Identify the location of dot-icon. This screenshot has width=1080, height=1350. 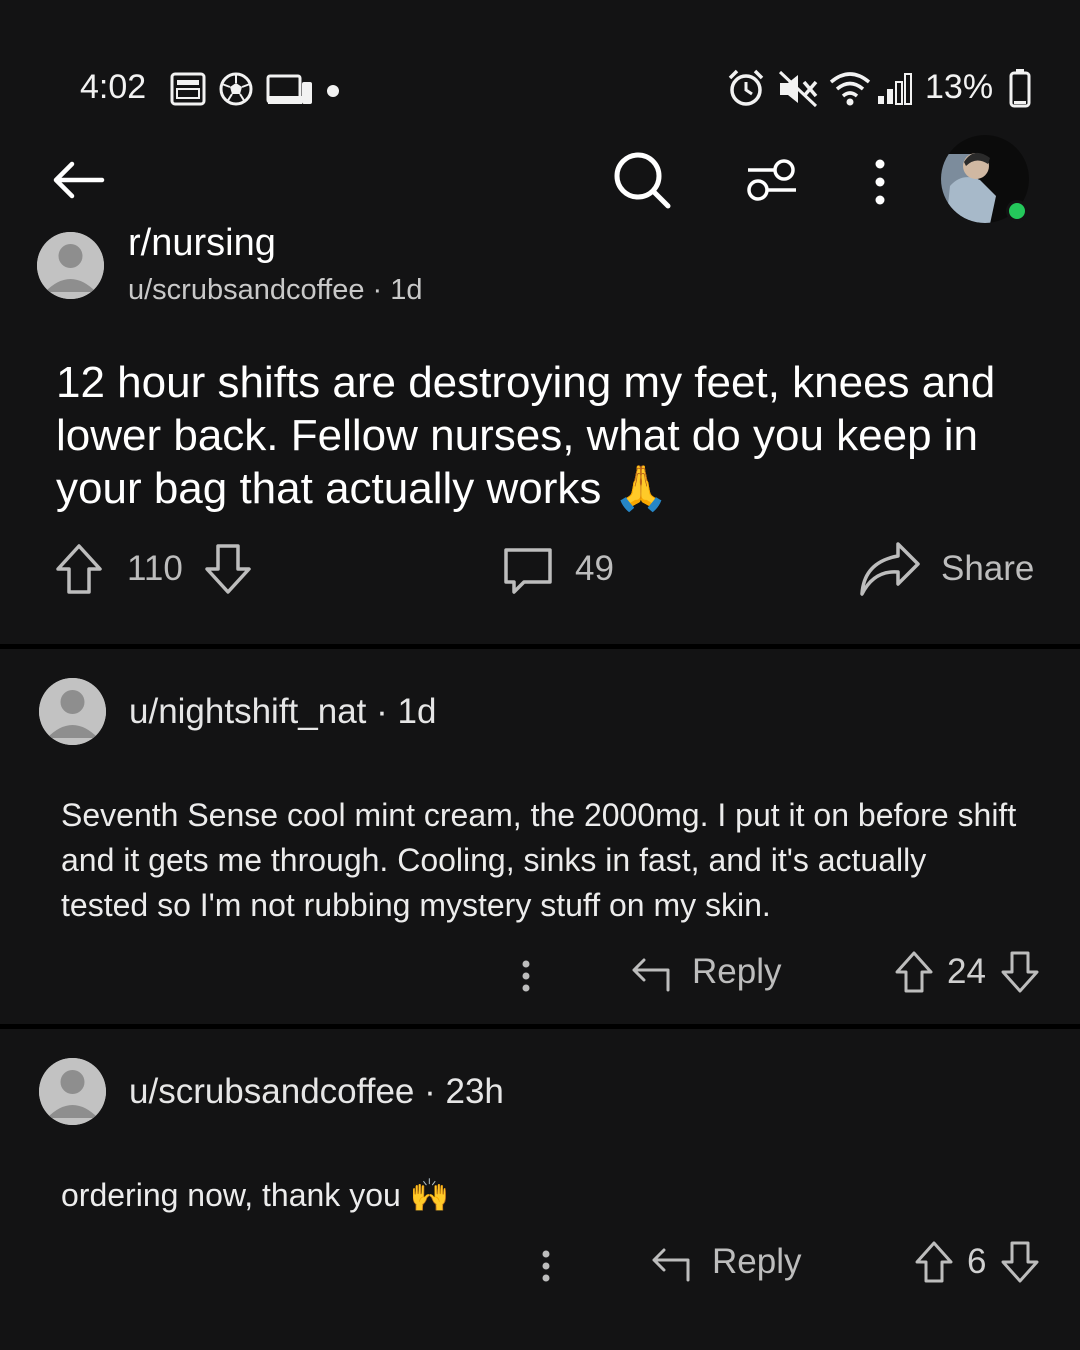
(333, 91).